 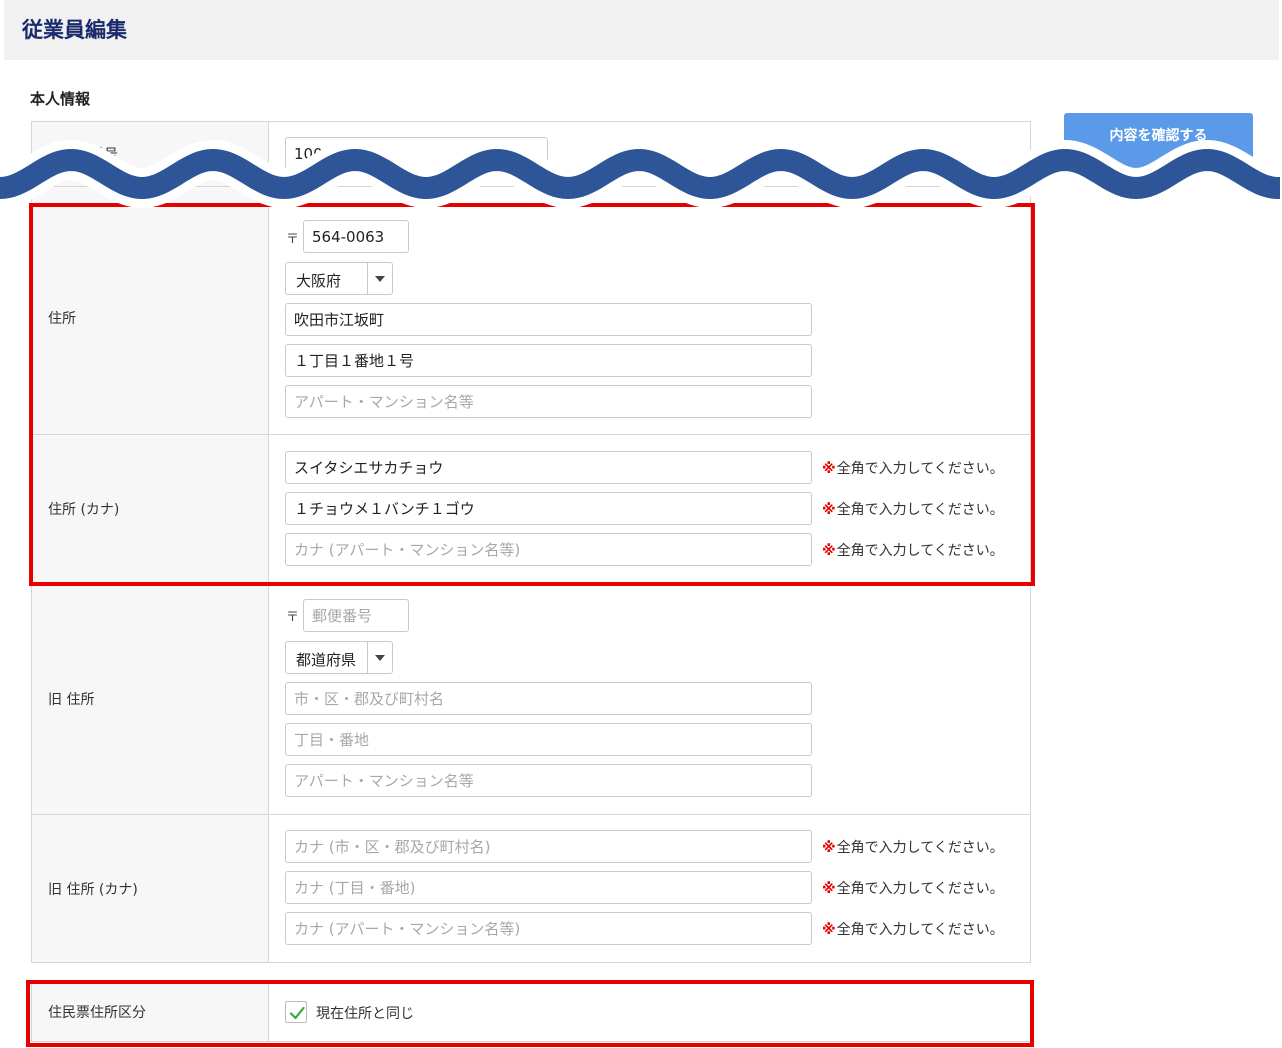 I want to click on old-address-label: 旧 住所, so click(x=71, y=700).